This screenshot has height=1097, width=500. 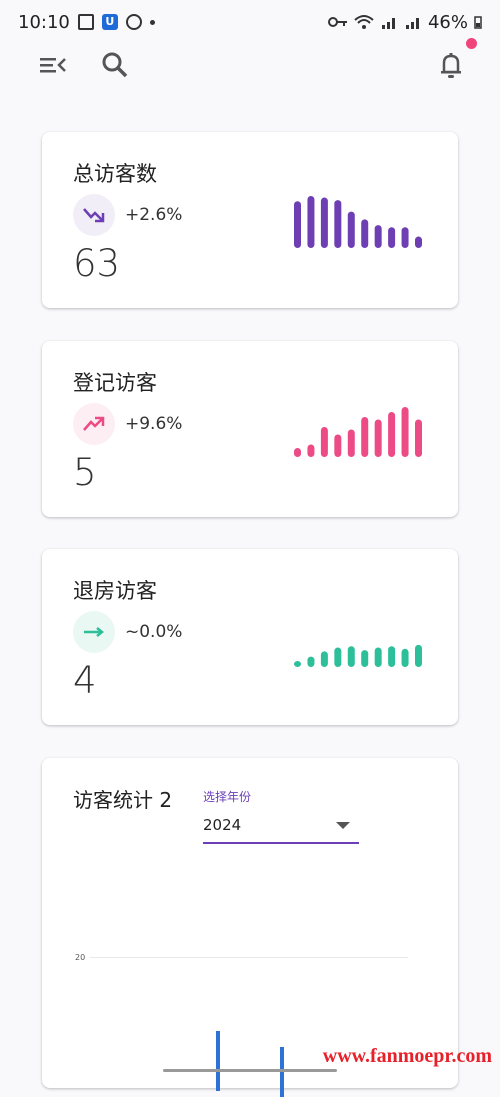 What do you see at coordinates (249, 957) in the screenshot?
I see `chart-gridline` at bounding box center [249, 957].